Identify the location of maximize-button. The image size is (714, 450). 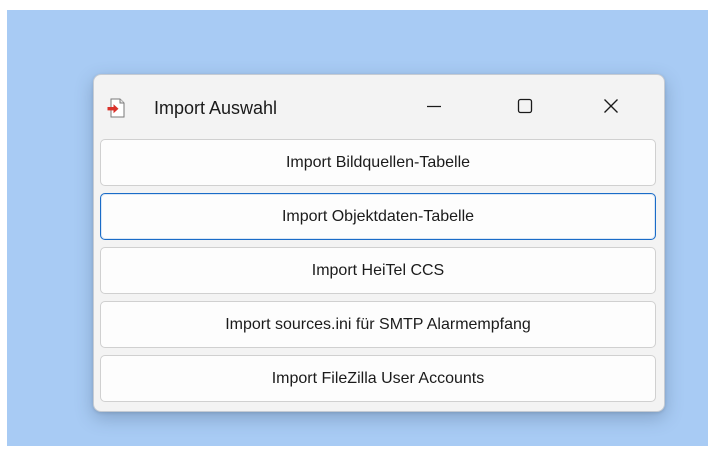
(525, 108).